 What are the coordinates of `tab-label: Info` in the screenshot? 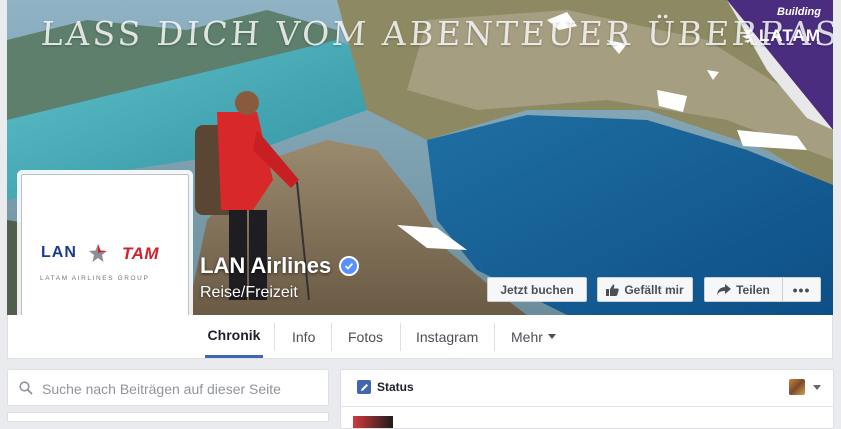 It's located at (304, 336).